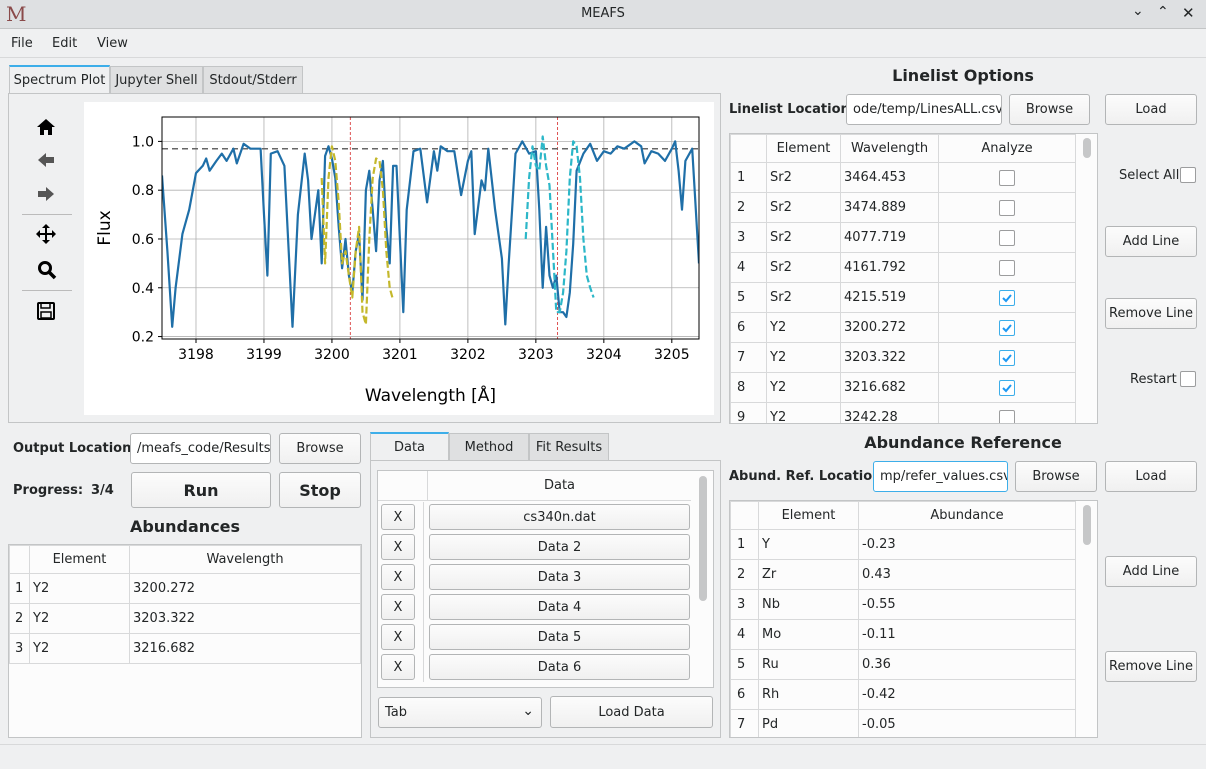 This screenshot has height=769, width=1206. What do you see at coordinates (889, 267) in the screenshot?
I see `cell-wavelength: 4161.792` at bounding box center [889, 267].